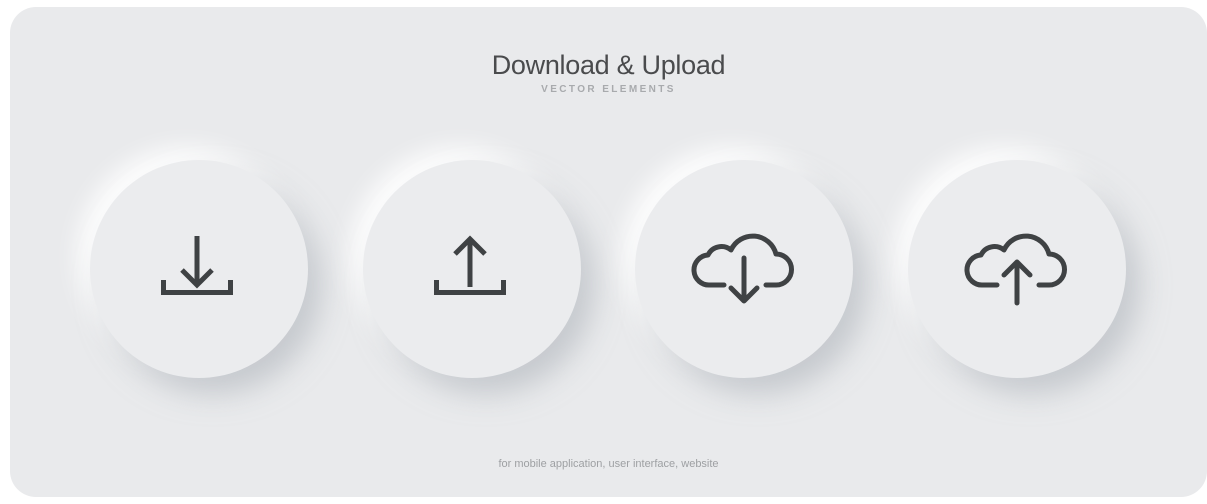  I want to click on cloud-download-button, so click(744, 269).